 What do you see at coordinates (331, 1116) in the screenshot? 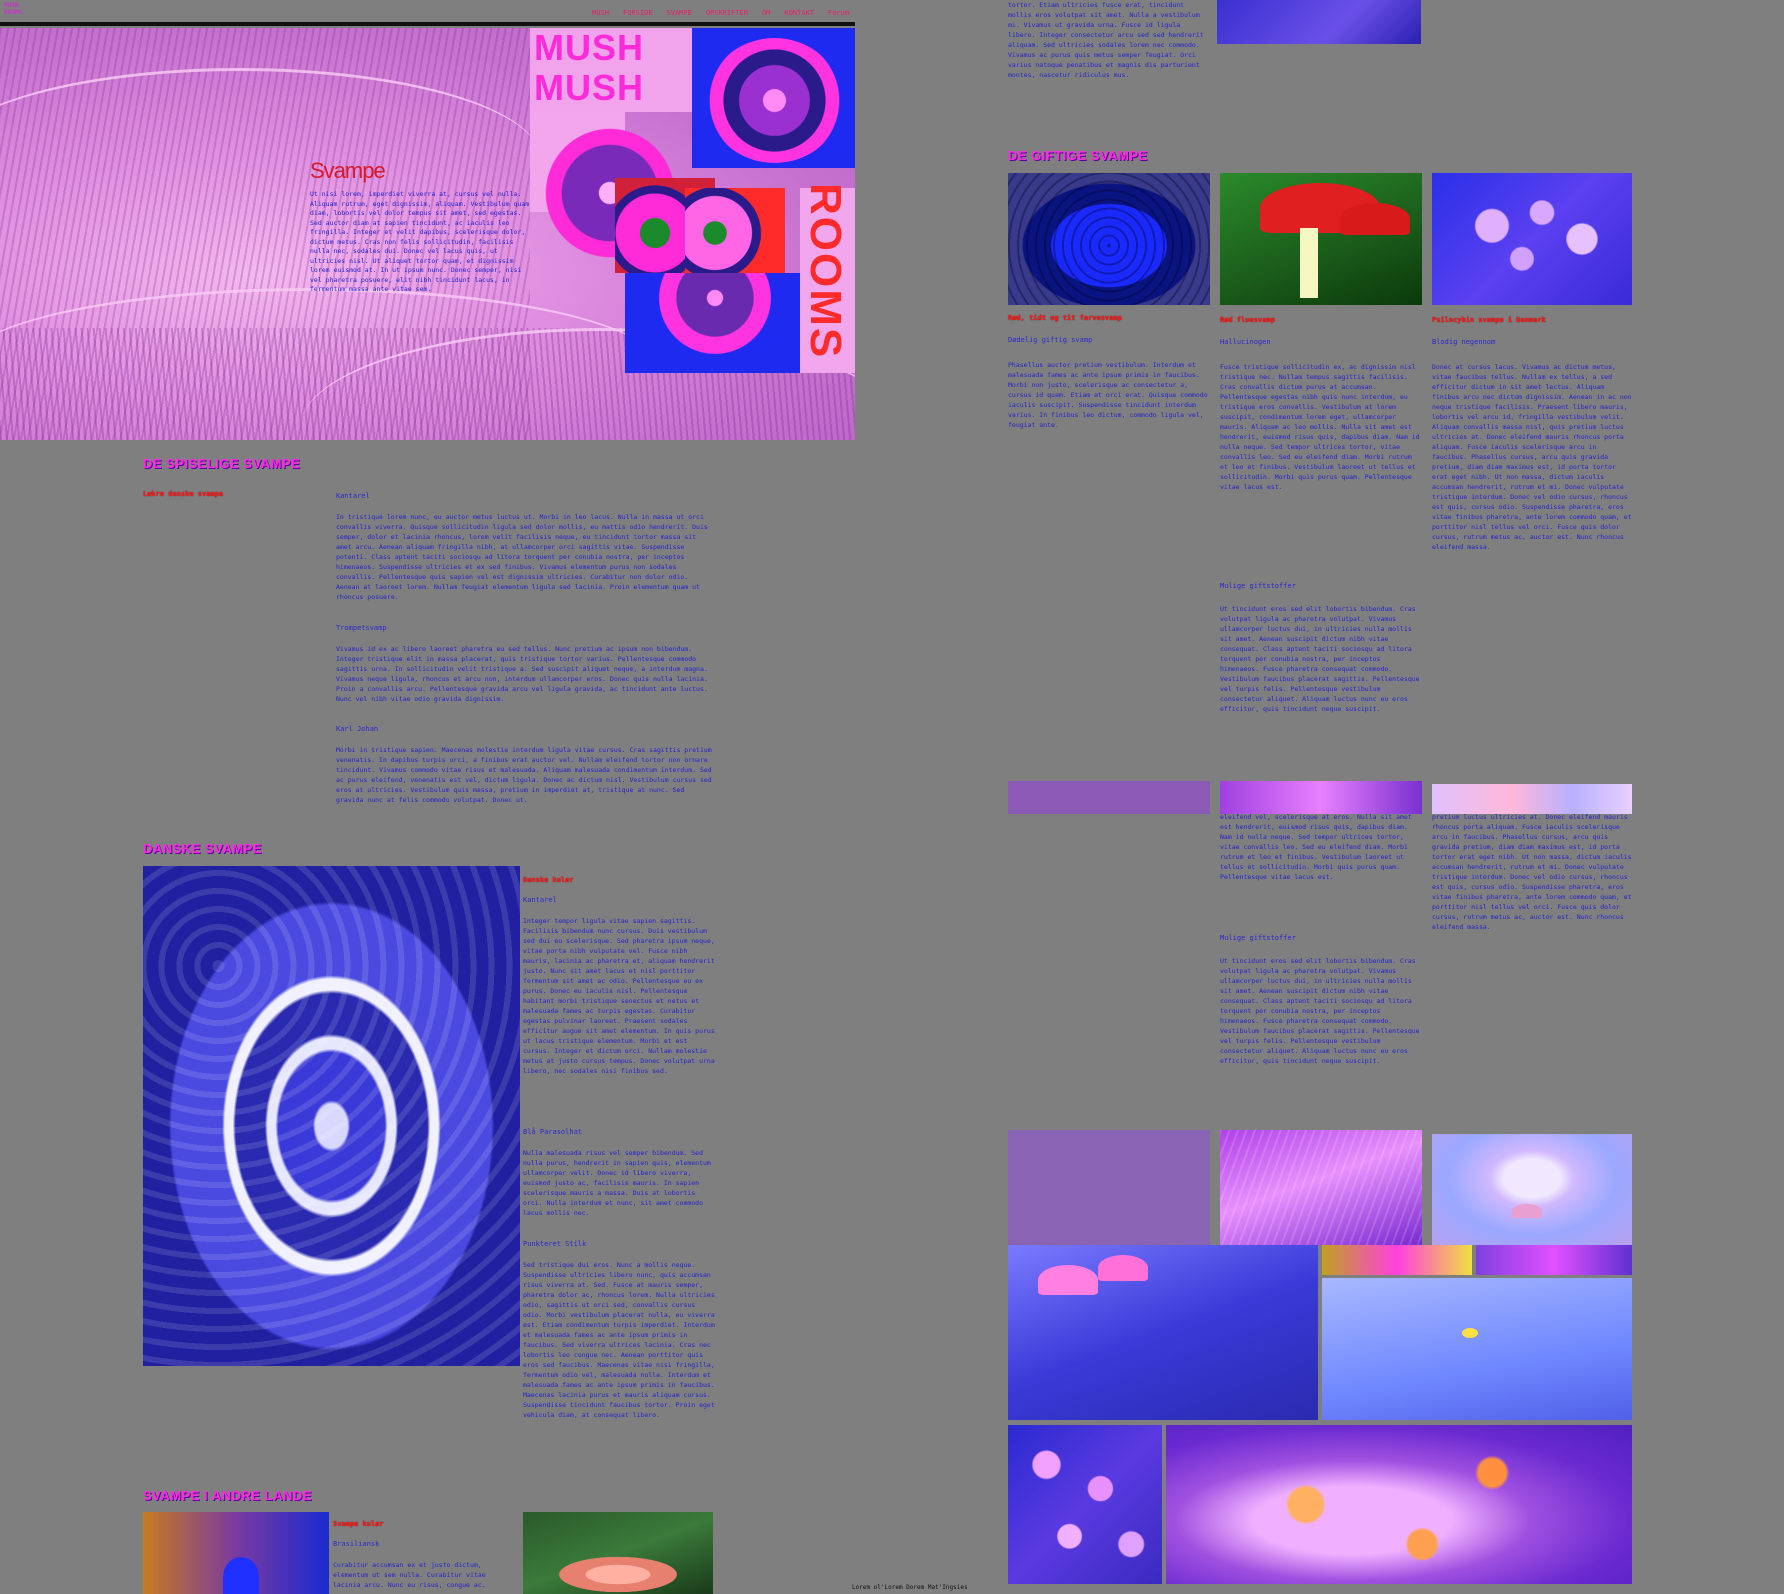
I see `basket-photo` at bounding box center [331, 1116].